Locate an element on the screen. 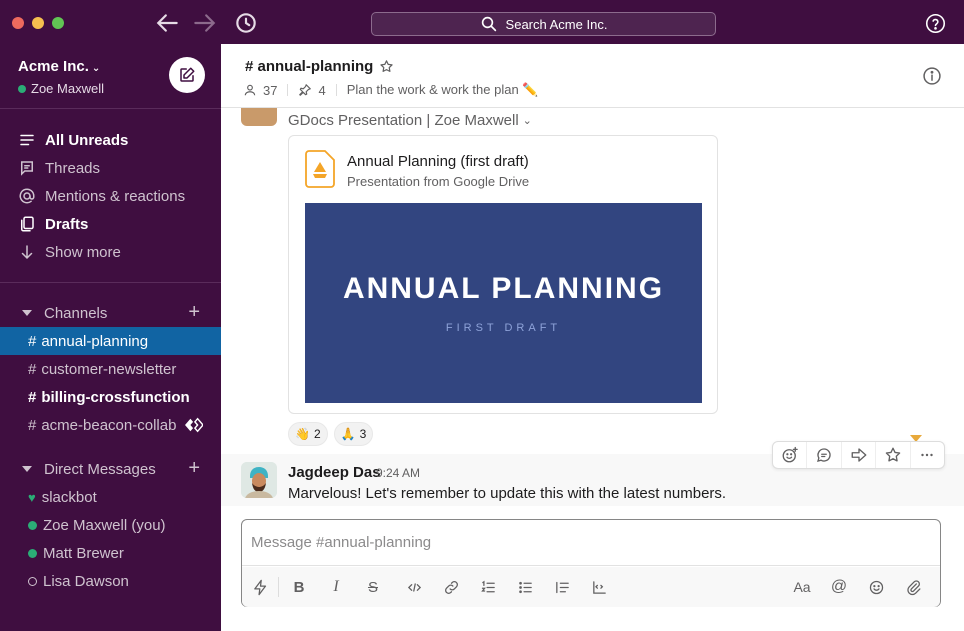 The image size is (964, 631). bold-button: B is located at coordinates (299, 587).